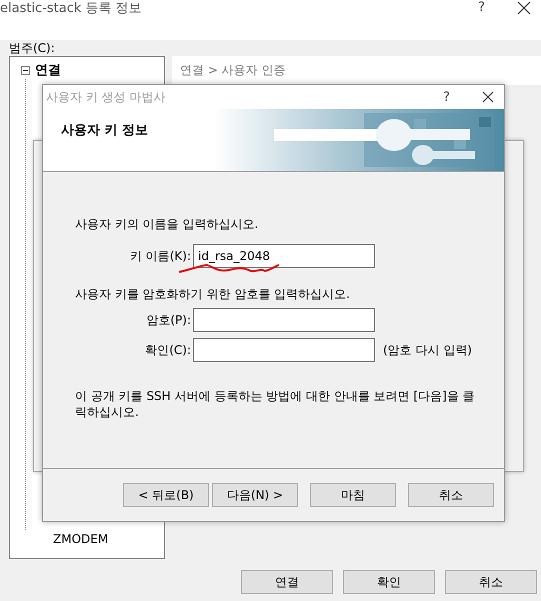 The width and height of the screenshot is (541, 601). What do you see at coordinates (25, 70) in the screenshot?
I see `collapse-icon` at bounding box center [25, 70].